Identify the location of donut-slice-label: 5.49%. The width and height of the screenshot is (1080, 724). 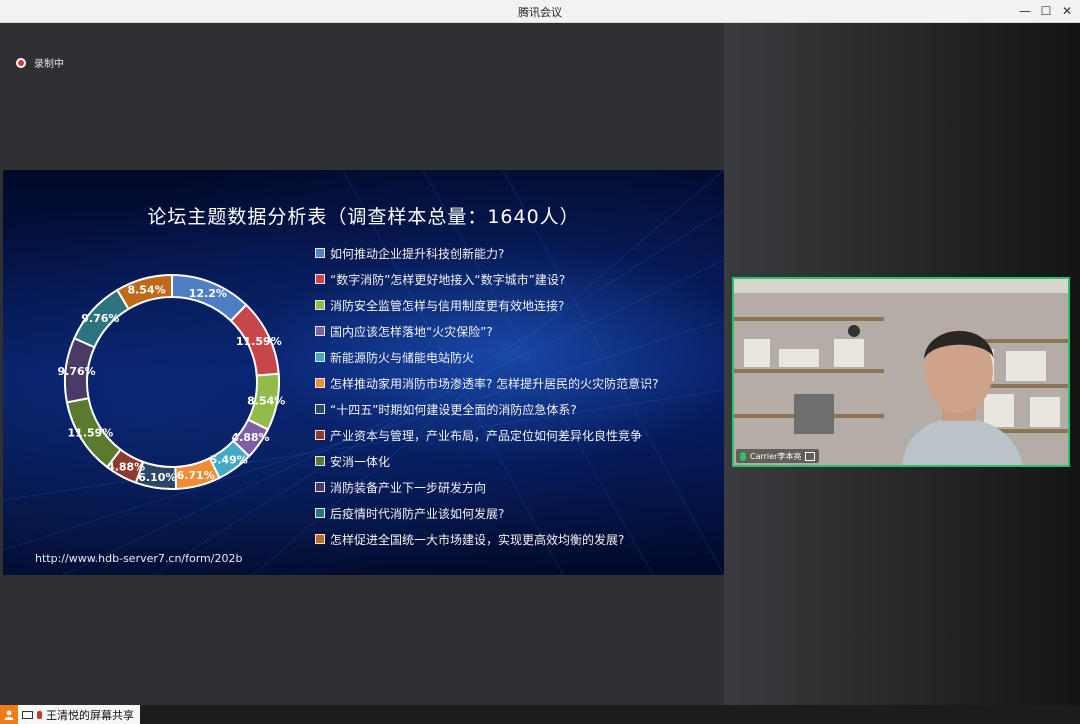
(229, 459).